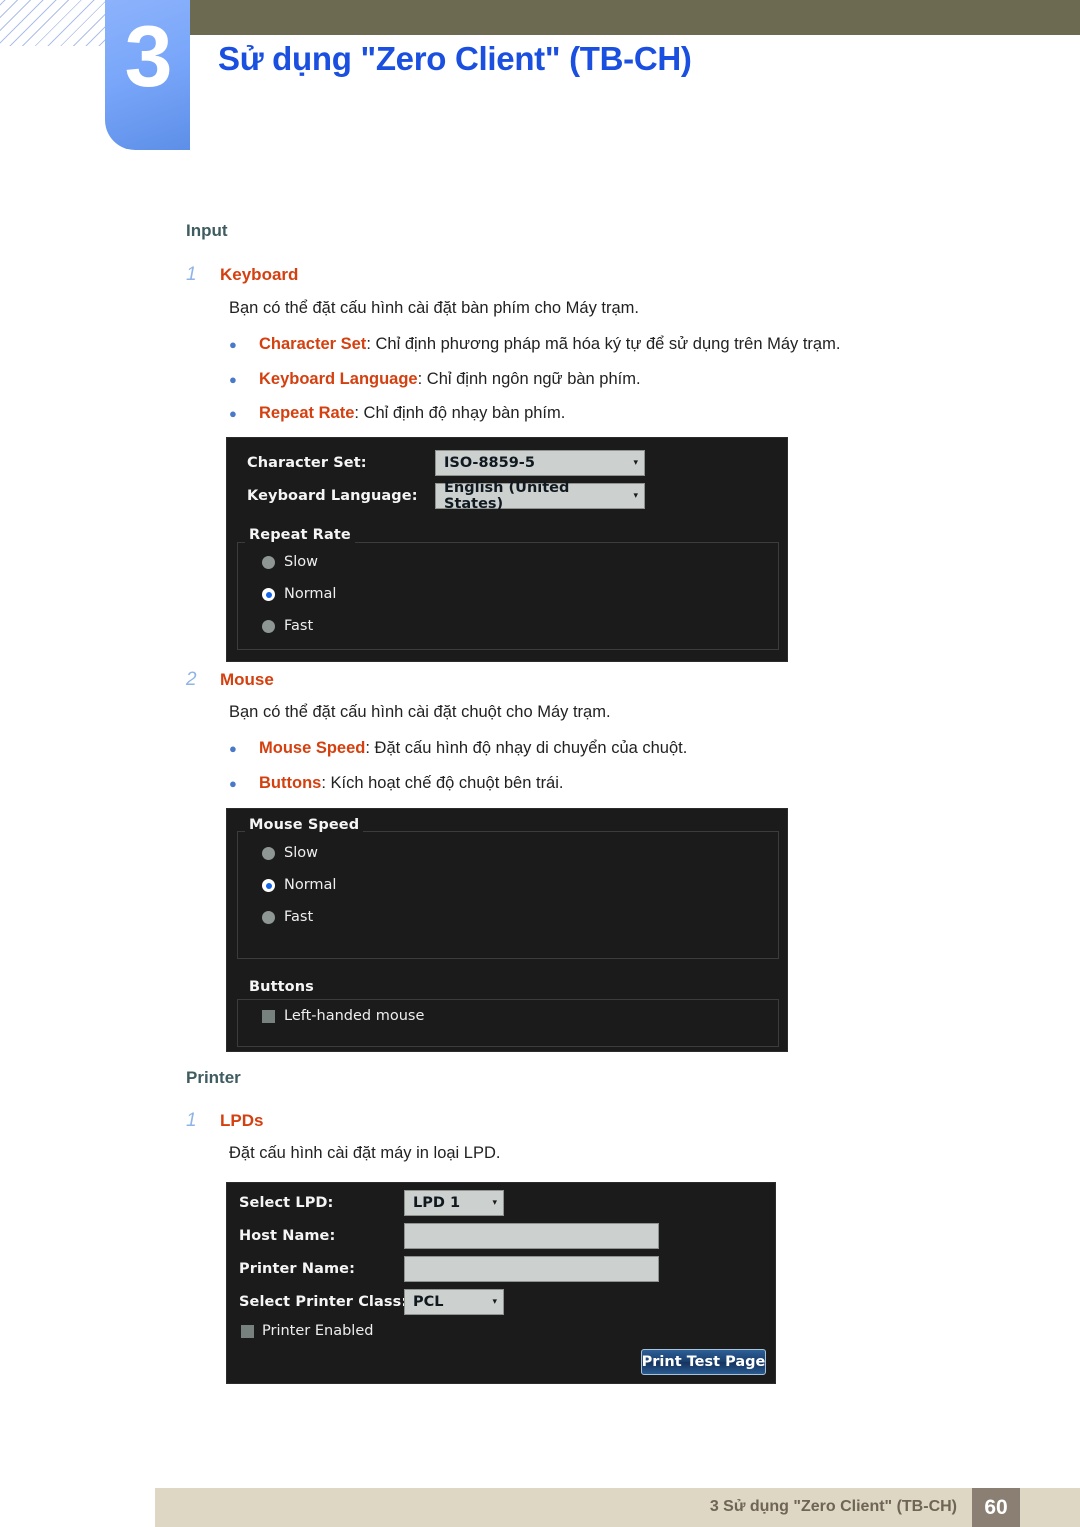 This screenshot has height=1527, width=1080. I want to click on lpds-paragraph: Đặt cấu hình cài đặt máy in loại LPD., so click(365, 1153).